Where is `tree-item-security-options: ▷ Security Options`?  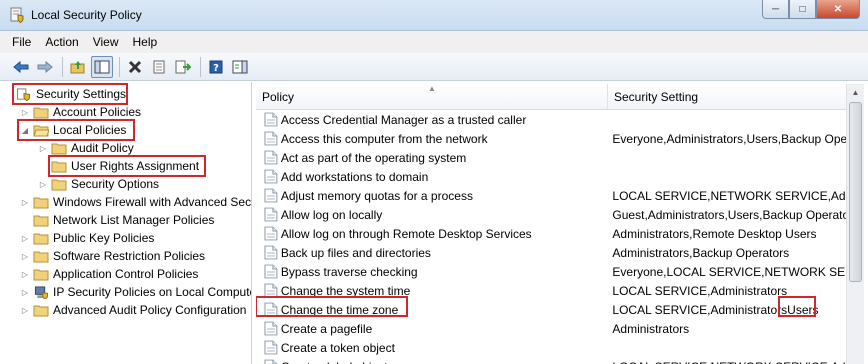 tree-item-security-options: ▷ Security Options is located at coordinates (98, 184).